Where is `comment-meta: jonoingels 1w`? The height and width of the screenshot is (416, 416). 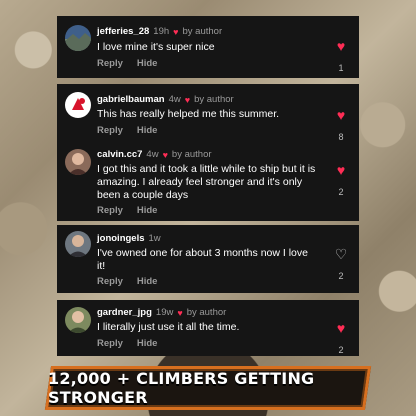
comment-meta: jonoingels 1w is located at coordinates (129, 238).